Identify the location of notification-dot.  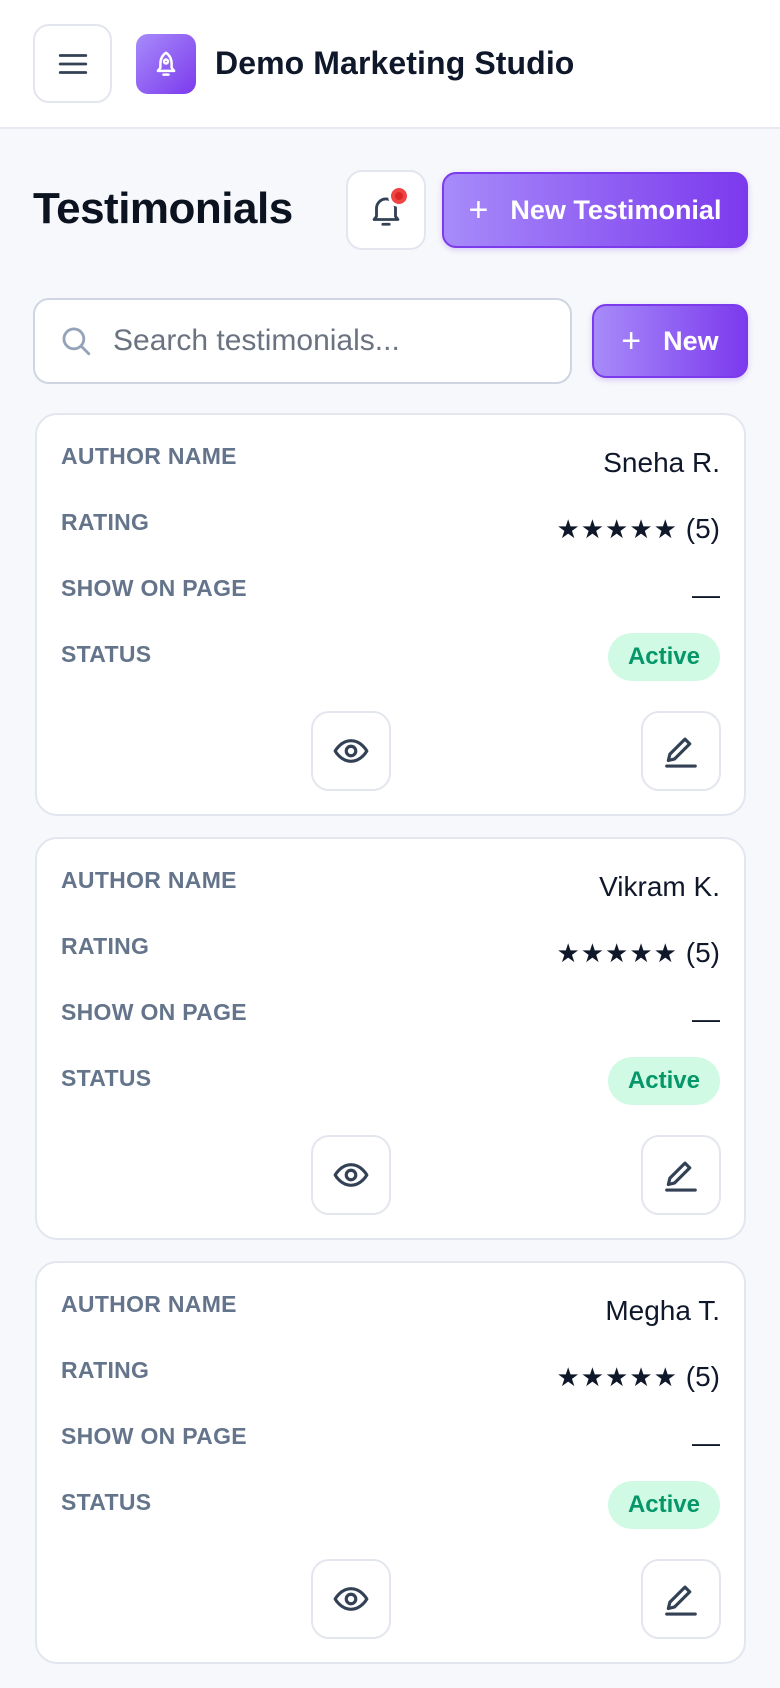
(399, 196).